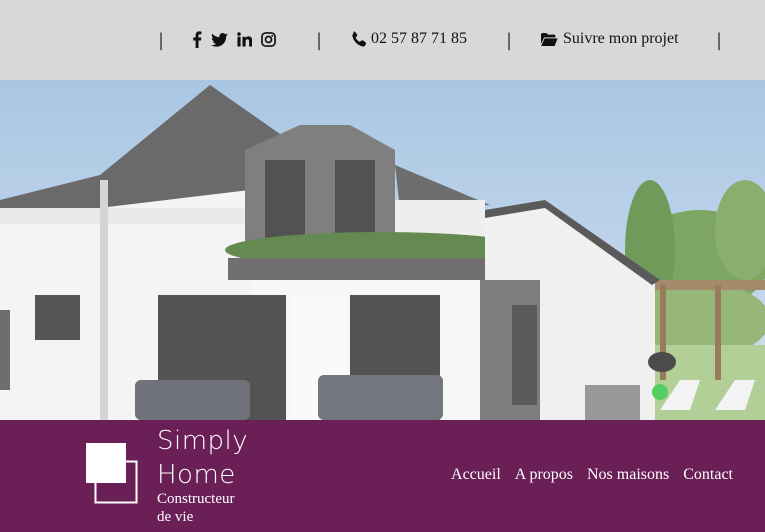  I want to click on phone-link: 02 57 87 71 85, so click(408, 39).